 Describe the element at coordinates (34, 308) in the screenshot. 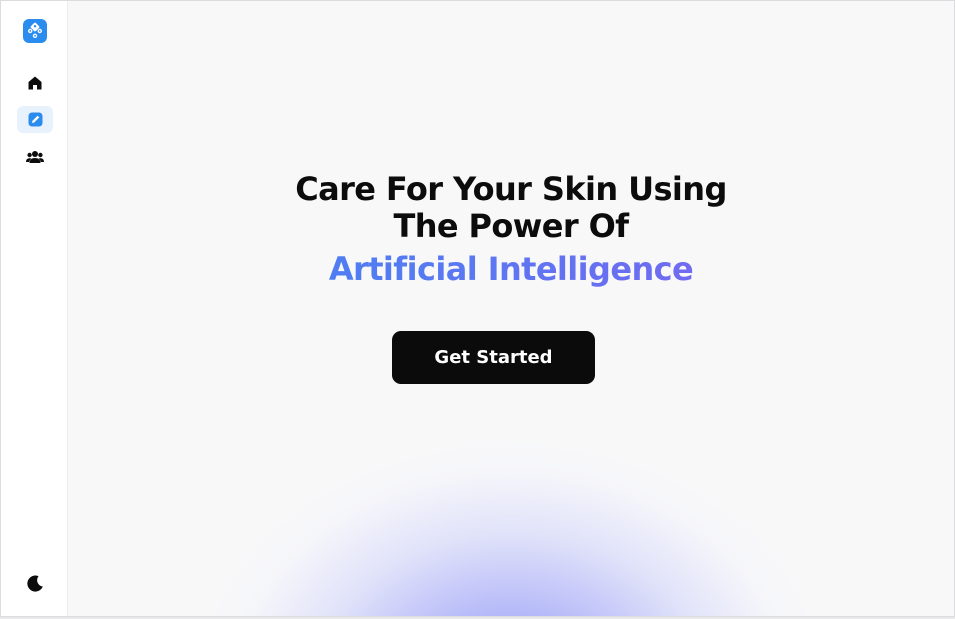

I see `sidebar` at that location.